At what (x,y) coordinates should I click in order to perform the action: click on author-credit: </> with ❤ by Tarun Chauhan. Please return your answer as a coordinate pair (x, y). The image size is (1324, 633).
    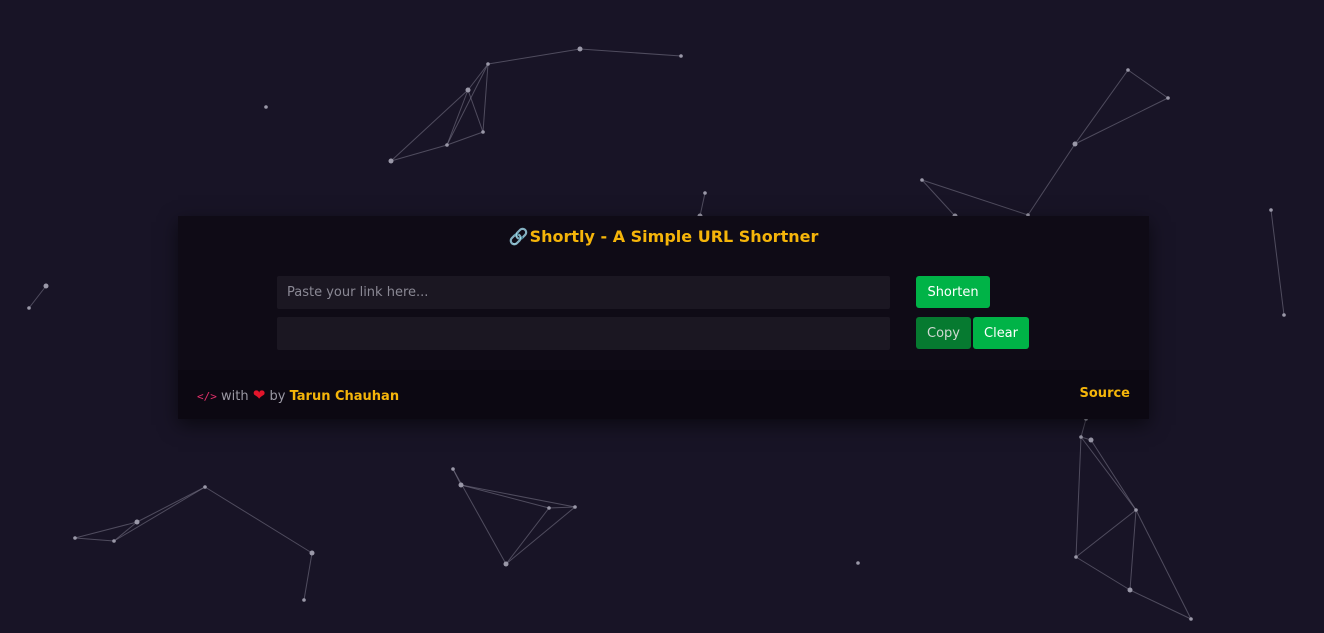
    Looking at the image, I should click on (298, 395).